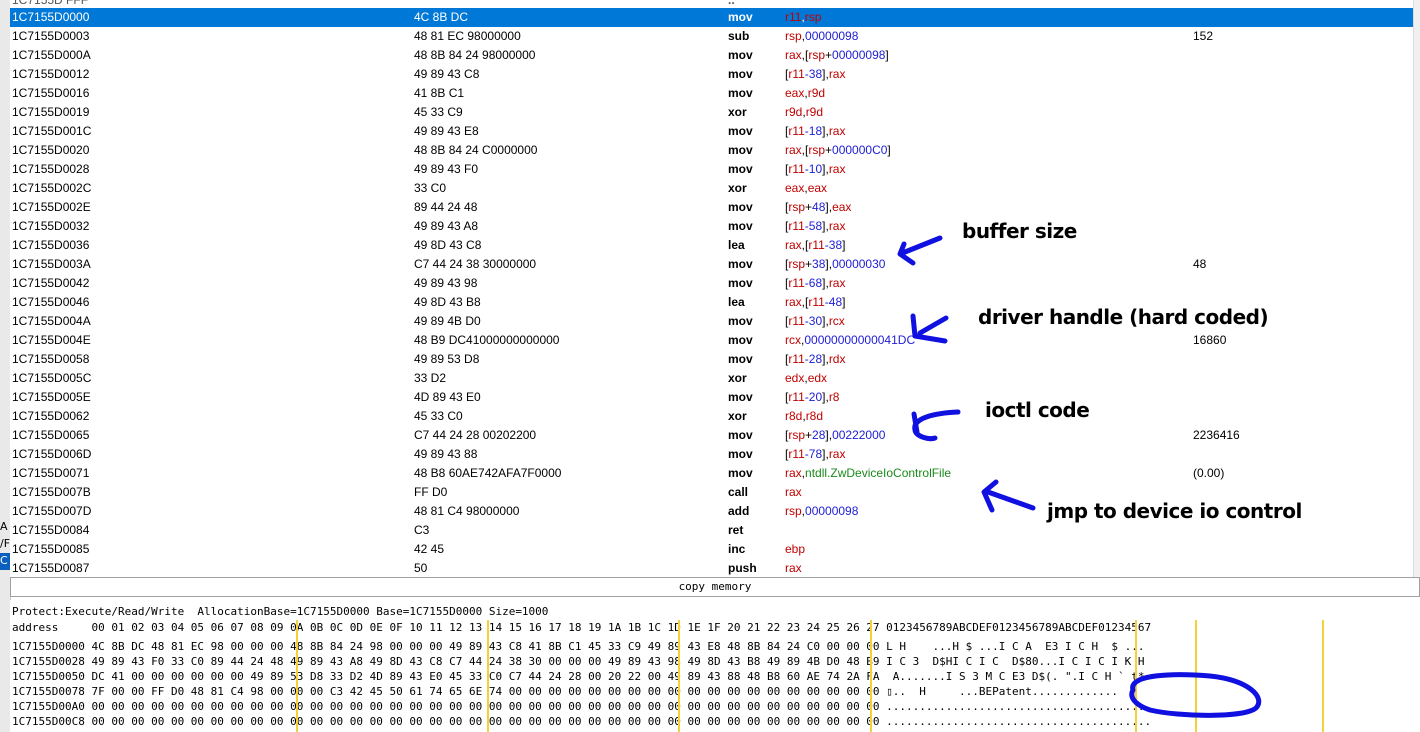  Describe the element at coordinates (804, 416) in the screenshot. I see `row-operands: r8d,r8d` at that location.